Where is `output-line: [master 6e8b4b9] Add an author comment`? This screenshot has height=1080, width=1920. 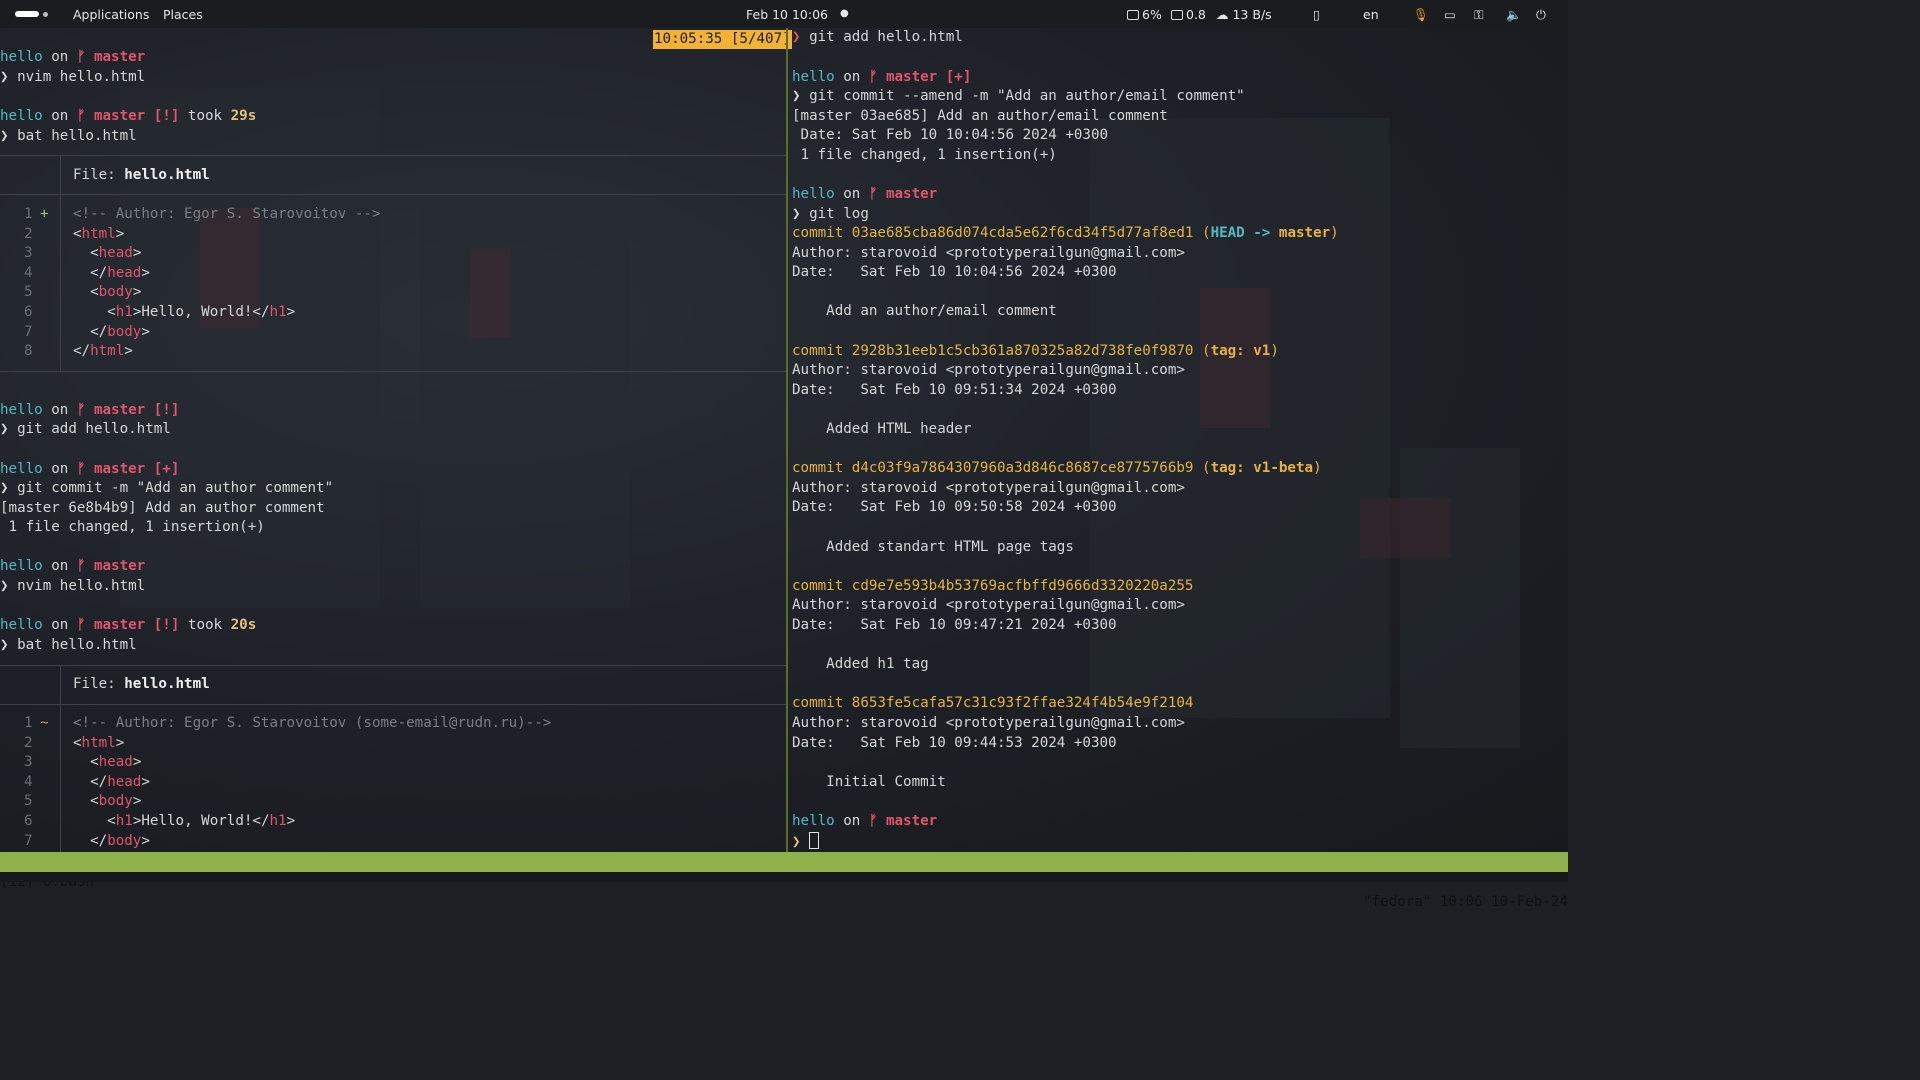 output-line: [master 6e8b4b9] Add an author comment is located at coordinates (162, 508).